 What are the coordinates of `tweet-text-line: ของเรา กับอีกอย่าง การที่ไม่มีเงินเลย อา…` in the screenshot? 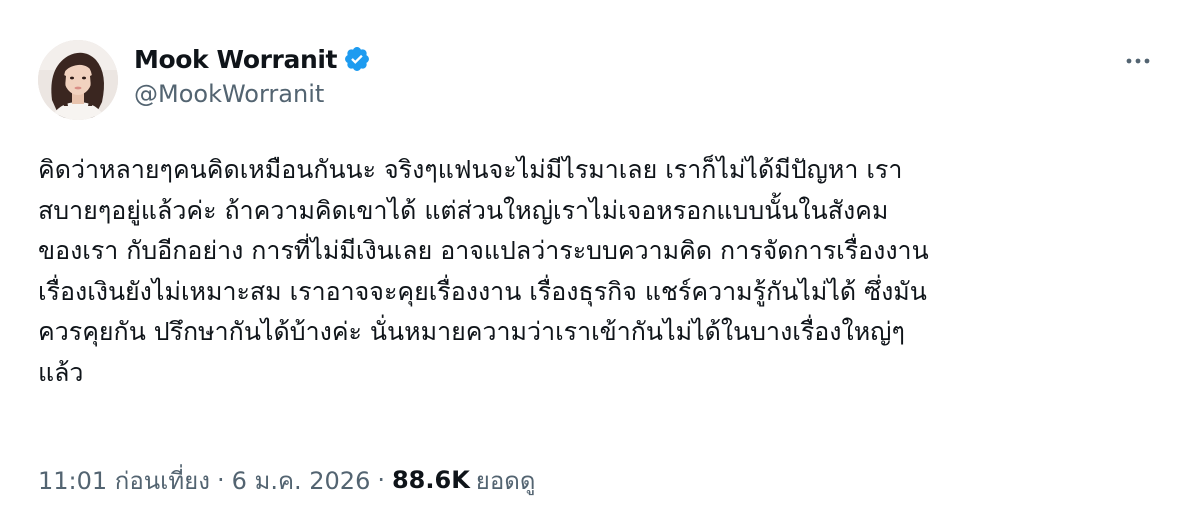 It's located at (483, 251).